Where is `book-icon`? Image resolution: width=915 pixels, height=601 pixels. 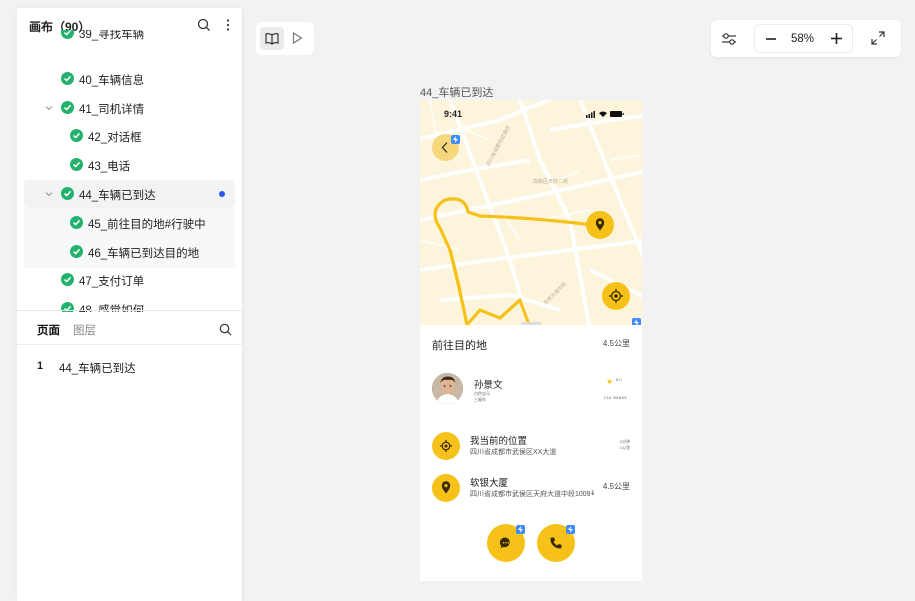 book-icon is located at coordinates (272, 39).